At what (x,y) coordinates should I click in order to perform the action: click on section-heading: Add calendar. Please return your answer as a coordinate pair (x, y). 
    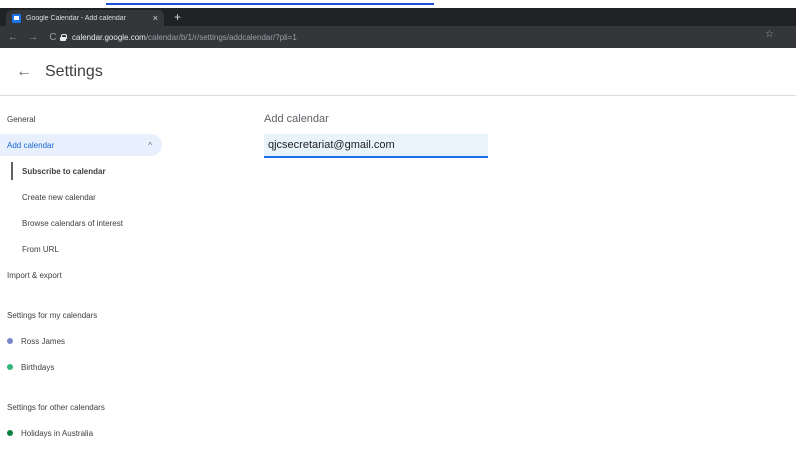
    Looking at the image, I should click on (296, 119).